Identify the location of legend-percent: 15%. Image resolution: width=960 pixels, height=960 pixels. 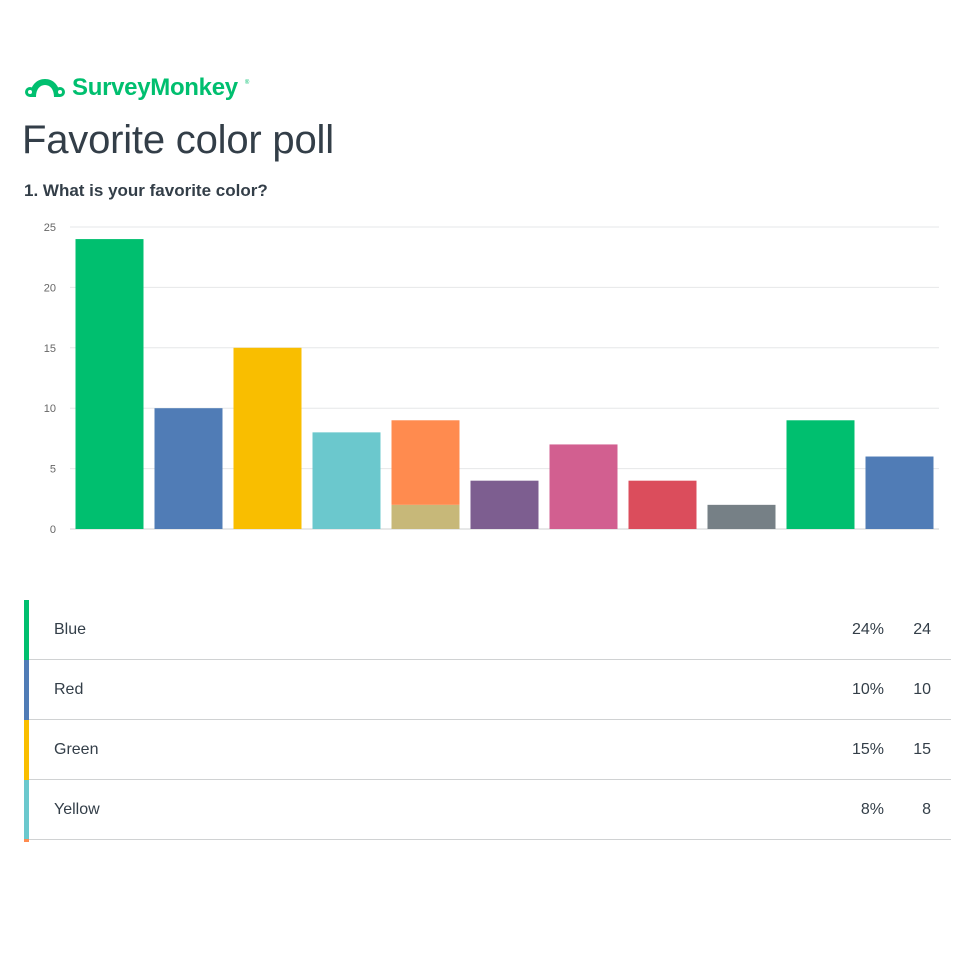
(867, 749).